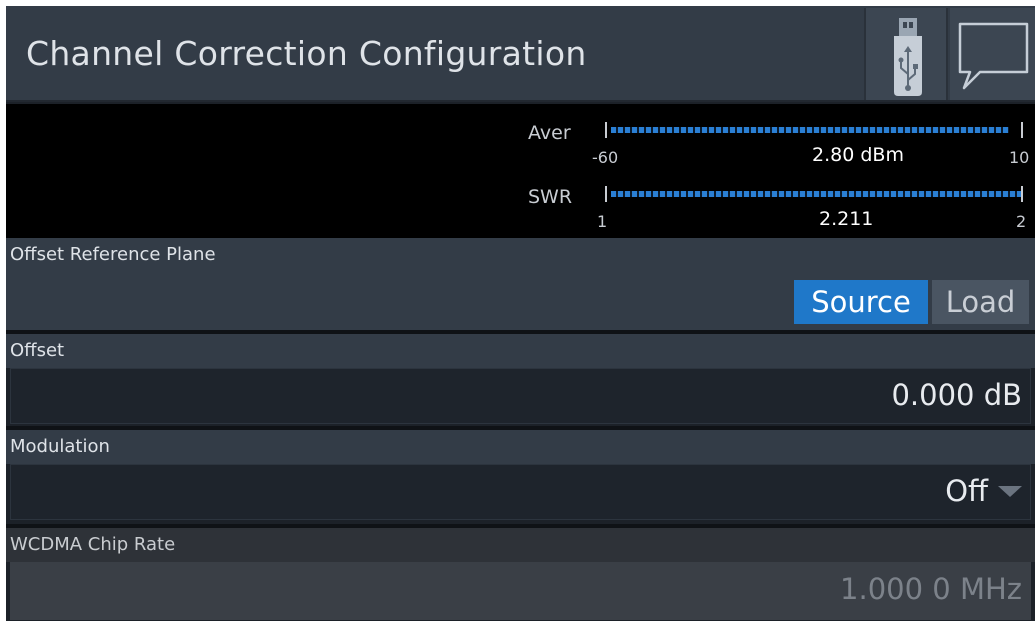  I want to click on usb-status-button, so click(906, 54).